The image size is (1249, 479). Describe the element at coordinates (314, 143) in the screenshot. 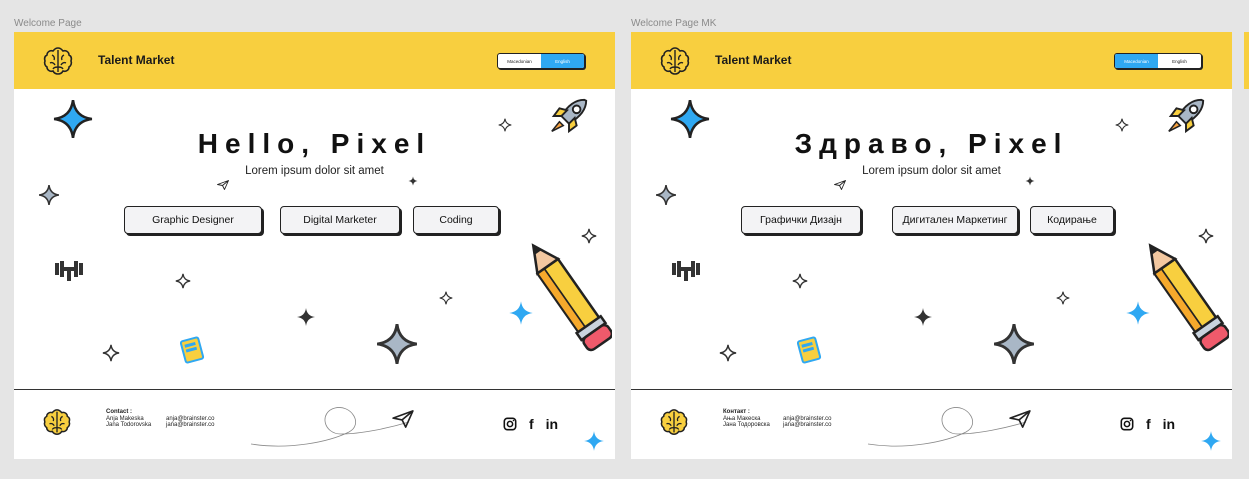

I see `hero-title: Hello, Pixel` at that location.